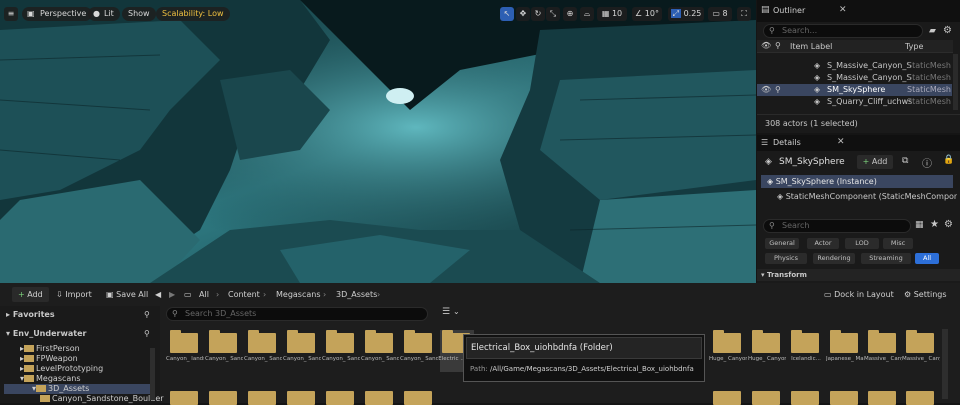 Image resolution: width=960 pixels, height=405 pixels. What do you see at coordinates (185, 351) in the screenshot?
I see `folder-item: Canyon_ landstone` at bounding box center [185, 351].